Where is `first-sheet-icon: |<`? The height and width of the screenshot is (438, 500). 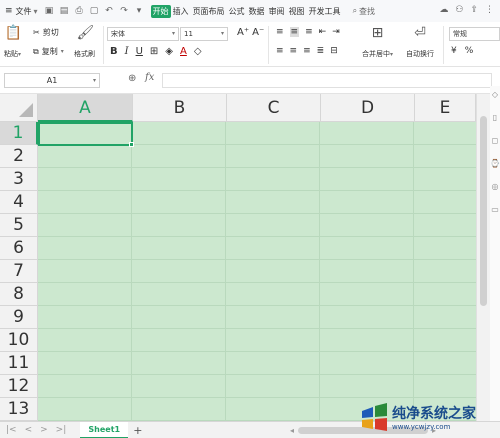
first-sheet-icon: |< is located at coordinates (11, 430).